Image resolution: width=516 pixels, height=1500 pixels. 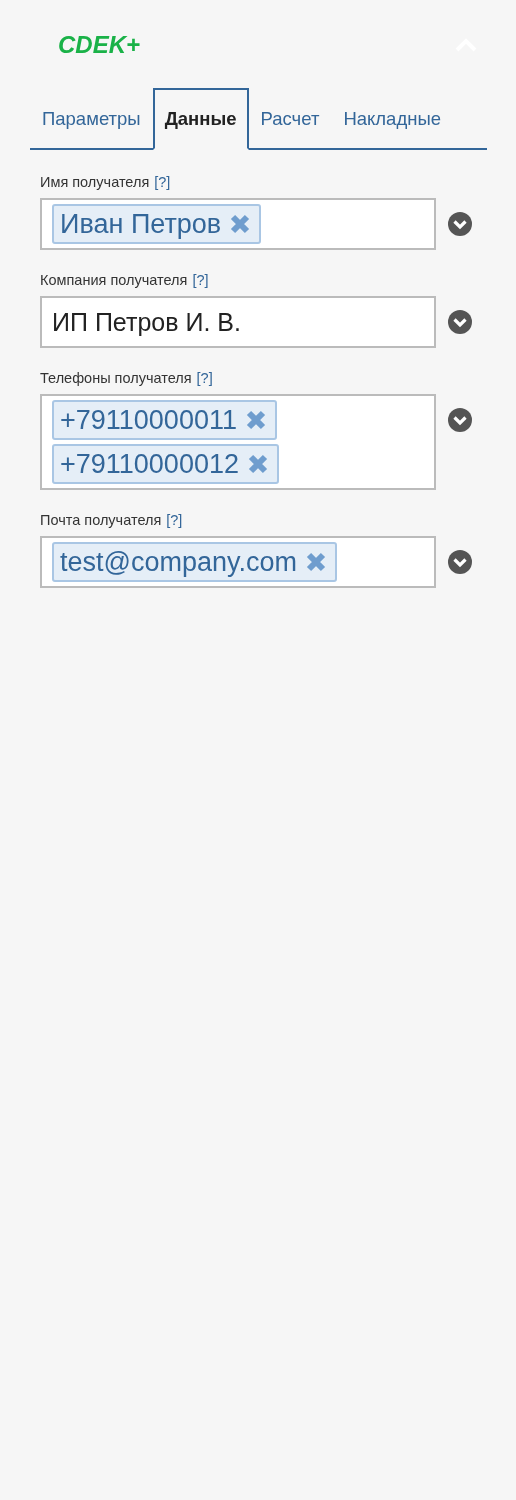 What do you see at coordinates (392, 119) in the screenshot?
I see `tab: Накладные` at bounding box center [392, 119].